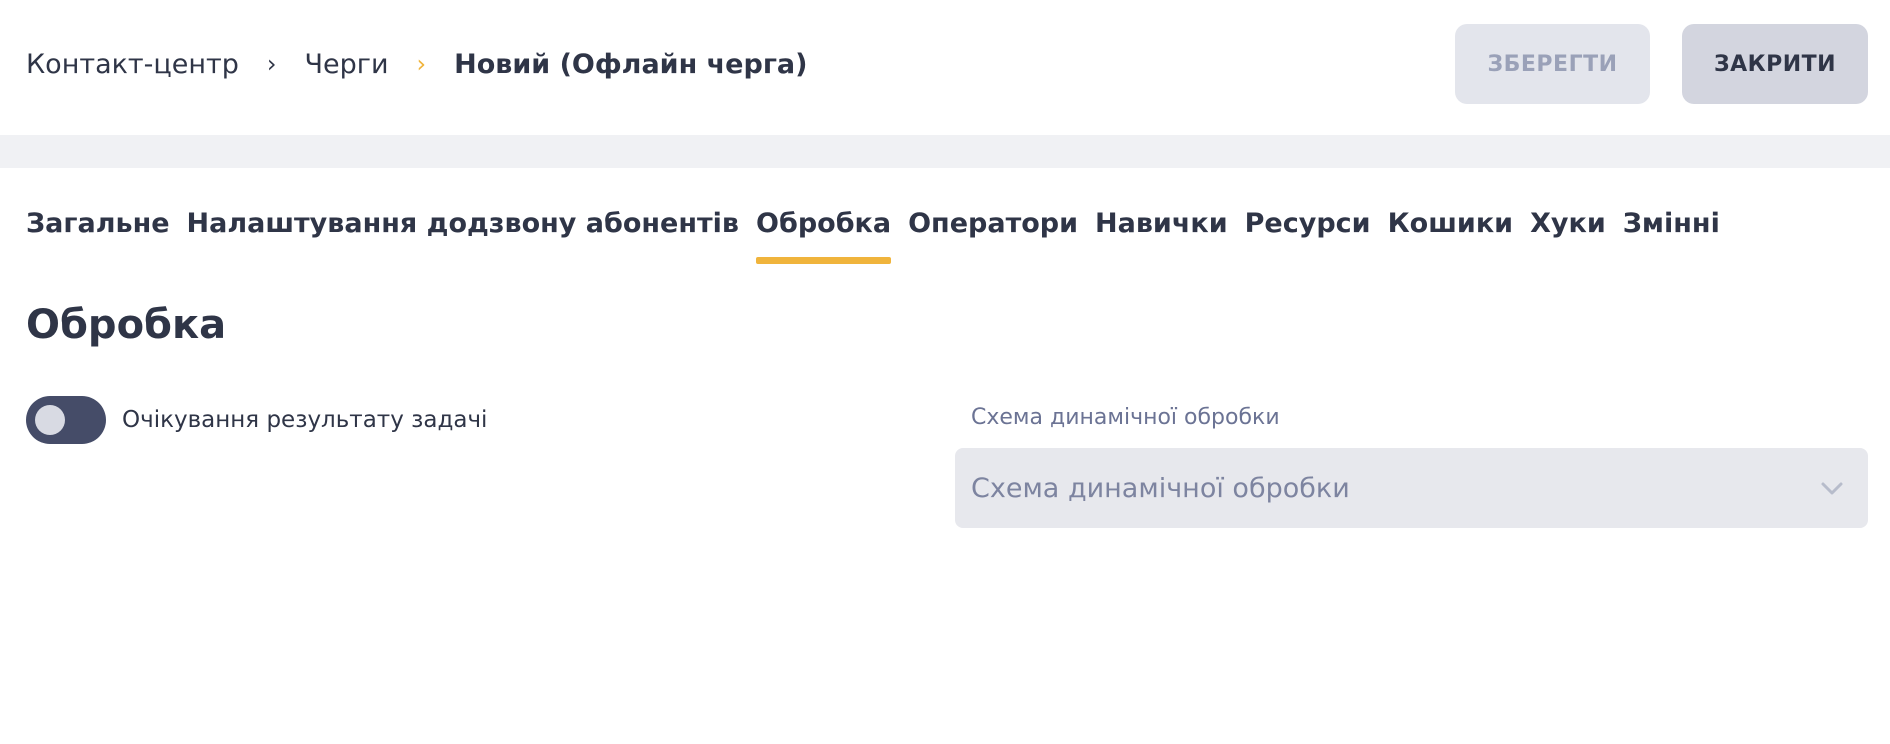 The width and height of the screenshot is (1890, 744). Describe the element at coordinates (1160, 488) in the screenshot. I see `dynamic-scheme-placeholder: Схема динамічної обробки` at that location.